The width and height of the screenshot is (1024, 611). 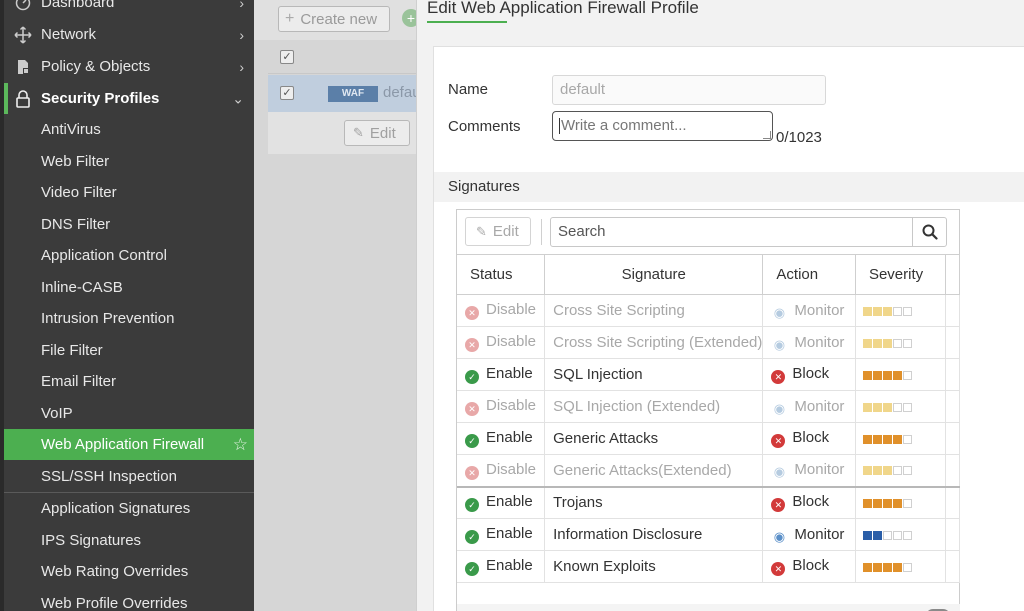 I want to click on search-input: Search, so click(x=748, y=232).